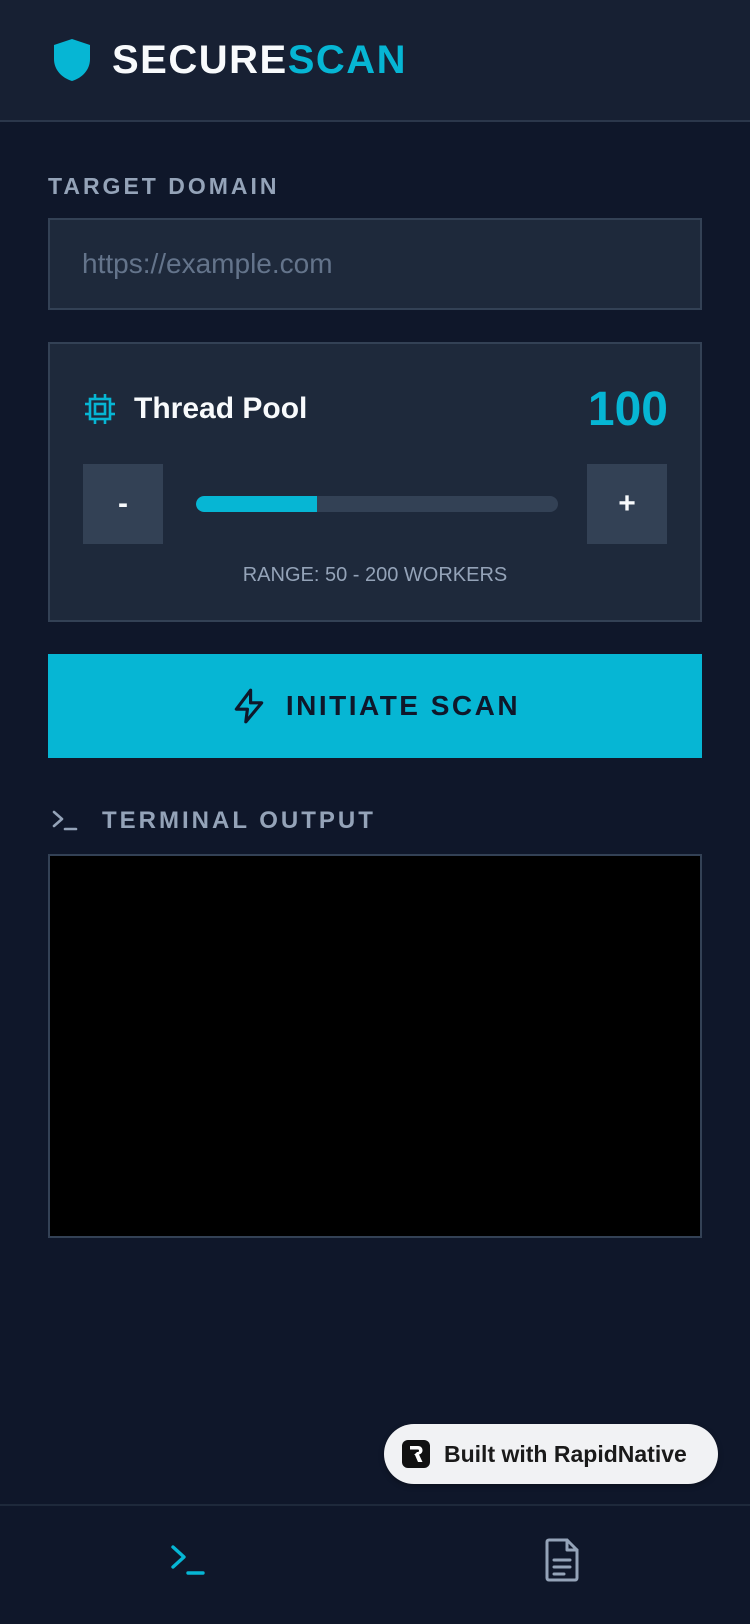 Image resolution: width=750 pixels, height=1624 pixels. I want to click on badge-text: Built with RapidNative, so click(565, 1453).